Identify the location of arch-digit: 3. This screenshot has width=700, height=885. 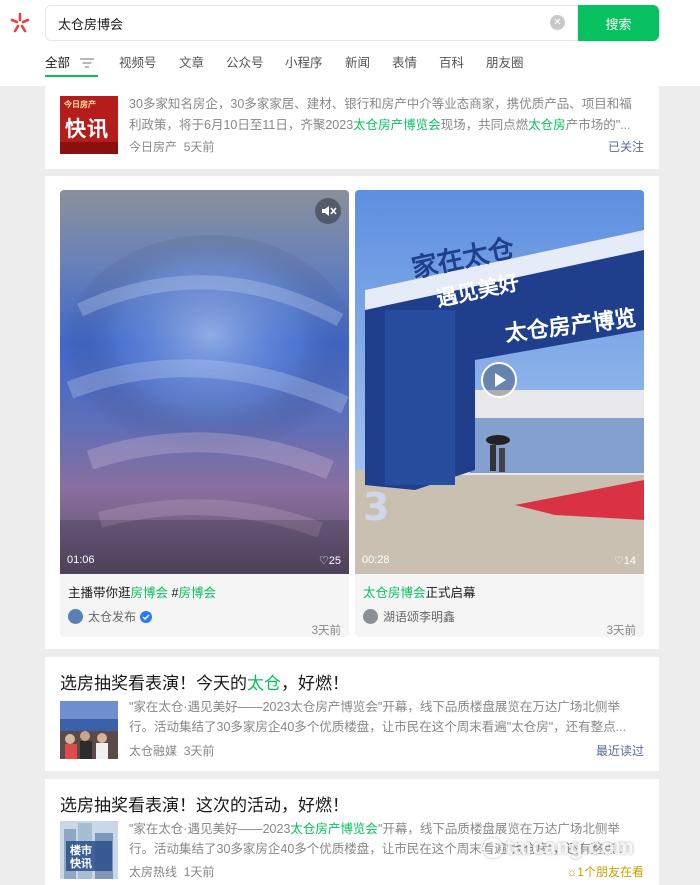
(376, 507).